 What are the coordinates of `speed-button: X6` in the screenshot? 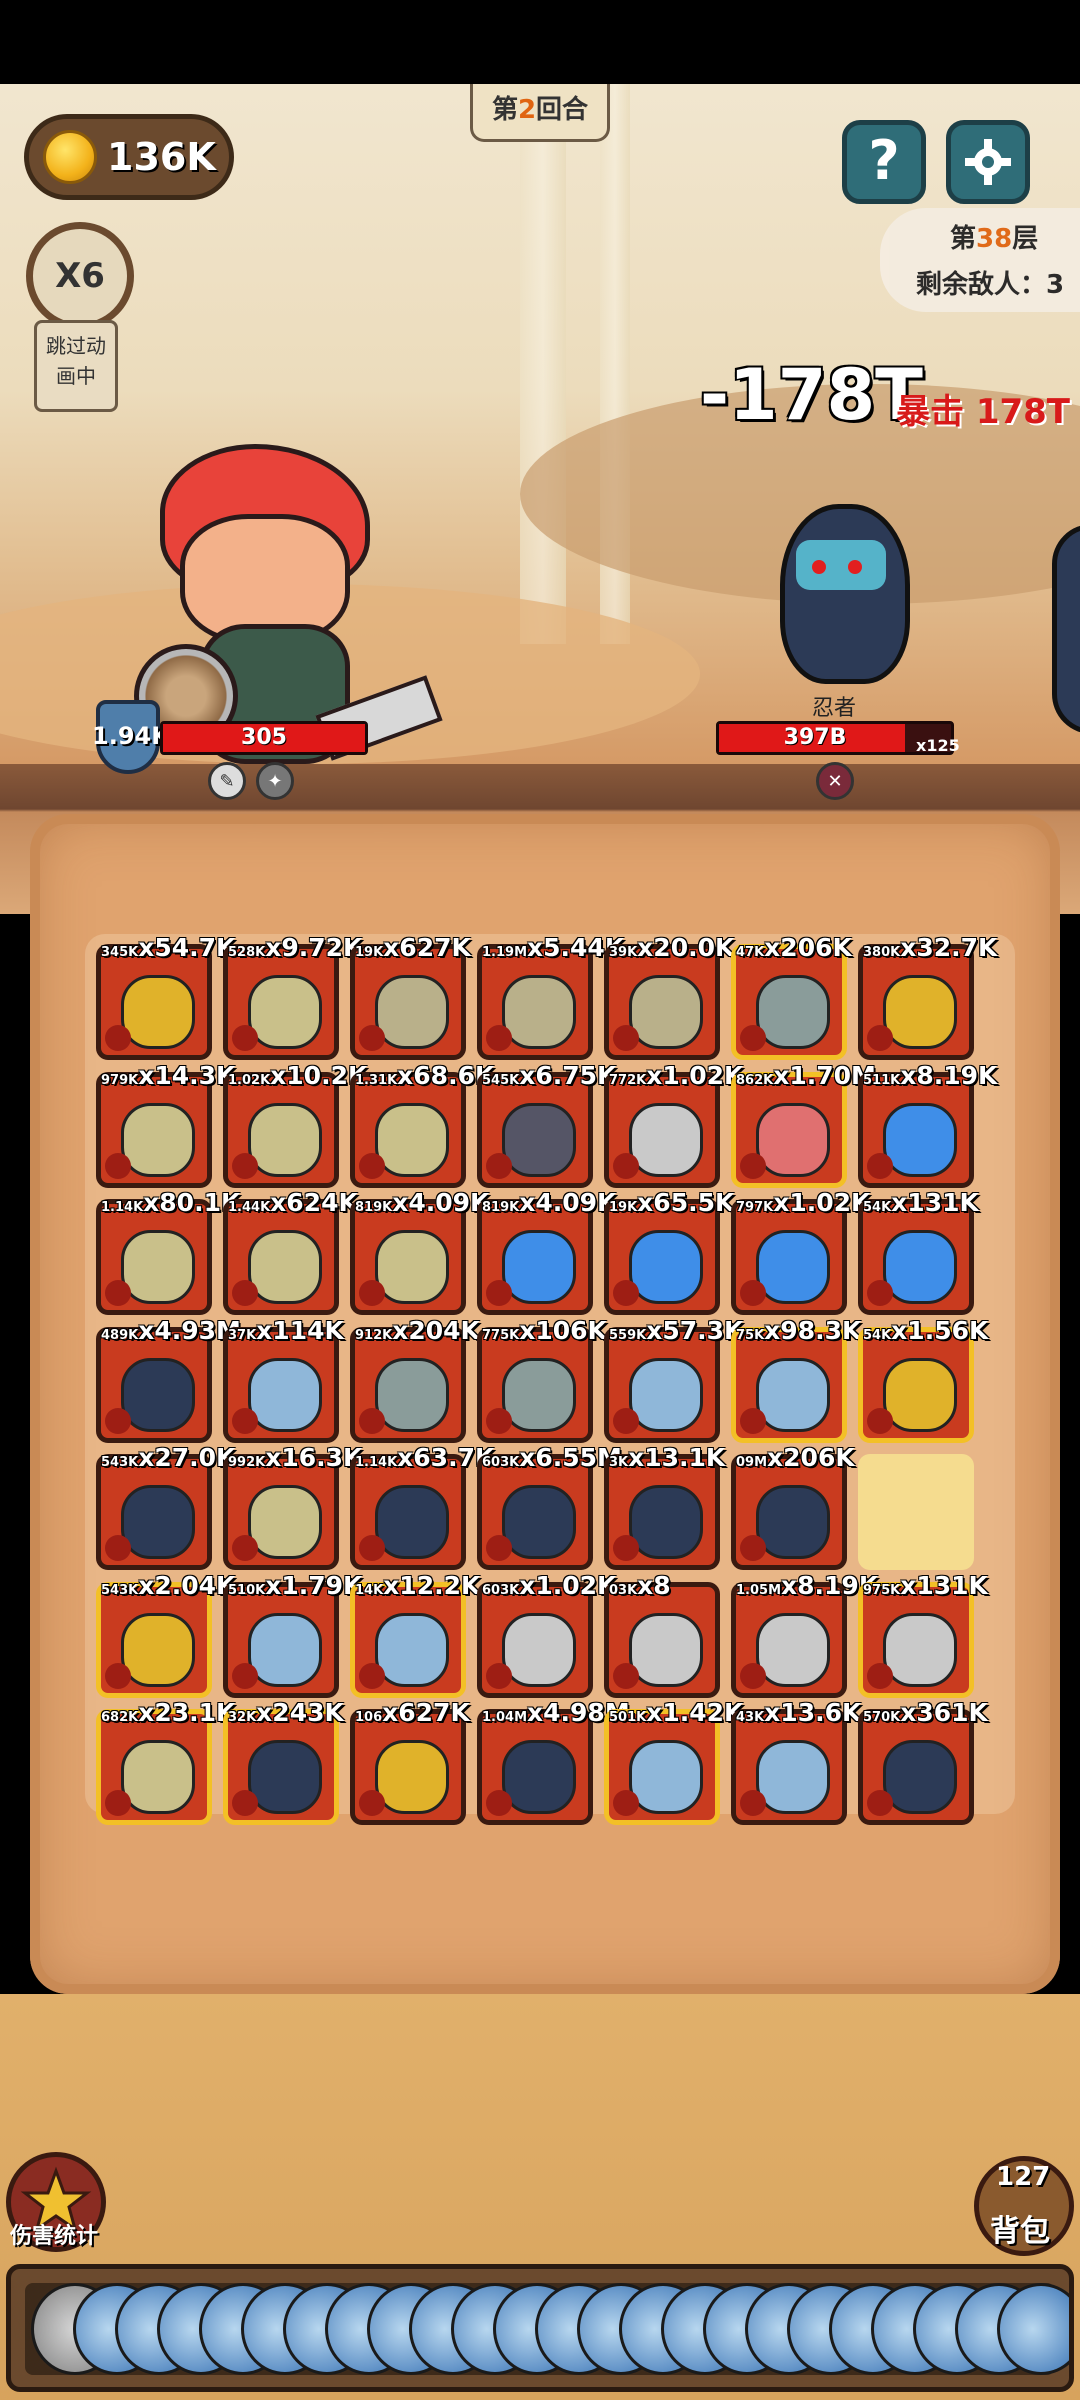 It's located at (80, 276).